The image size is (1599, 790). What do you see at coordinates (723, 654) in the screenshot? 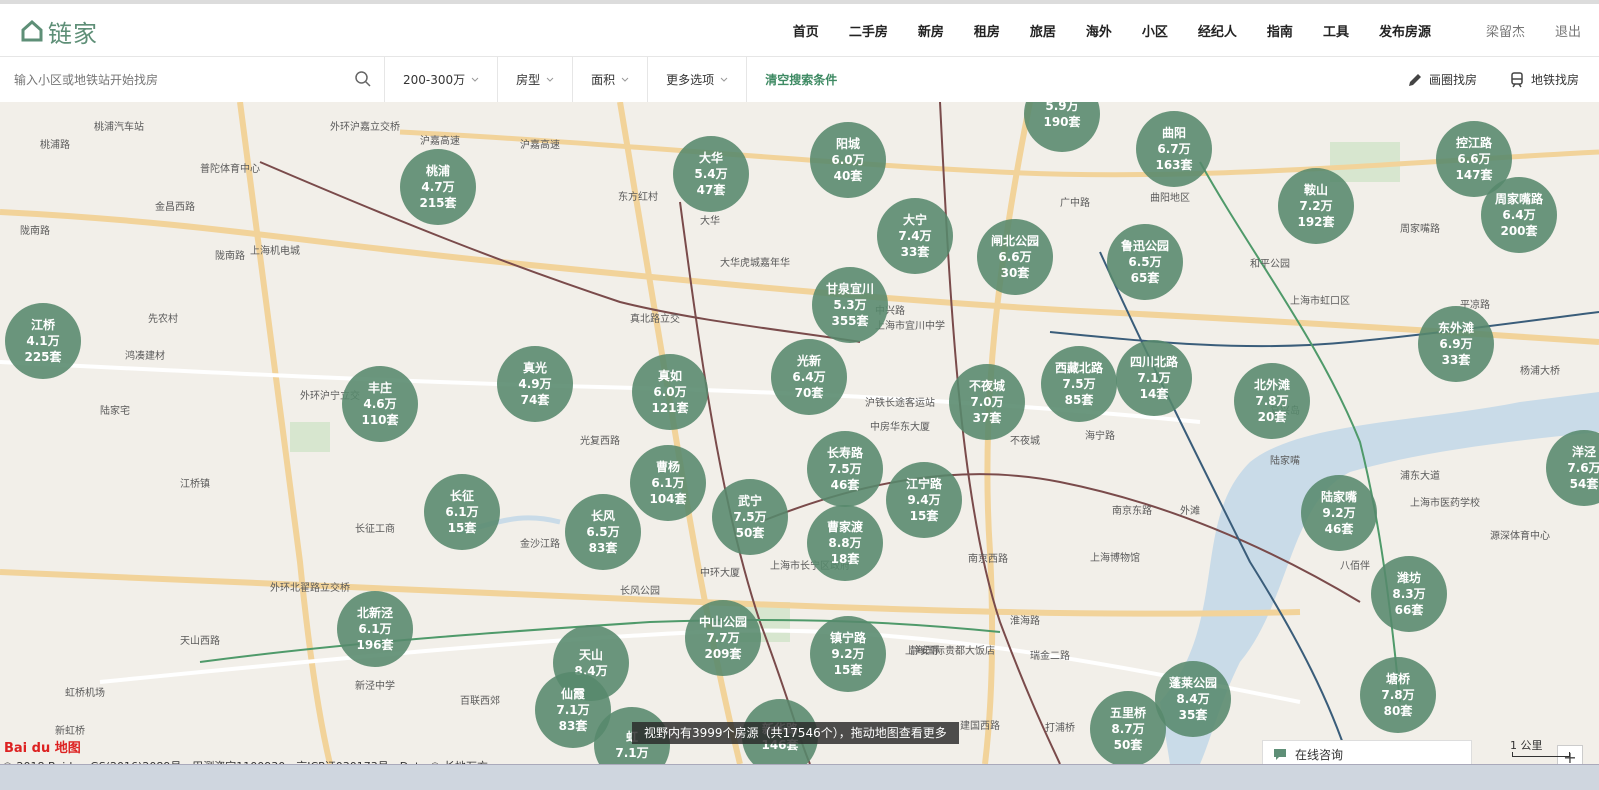
I see `district-count: 209套` at bounding box center [723, 654].